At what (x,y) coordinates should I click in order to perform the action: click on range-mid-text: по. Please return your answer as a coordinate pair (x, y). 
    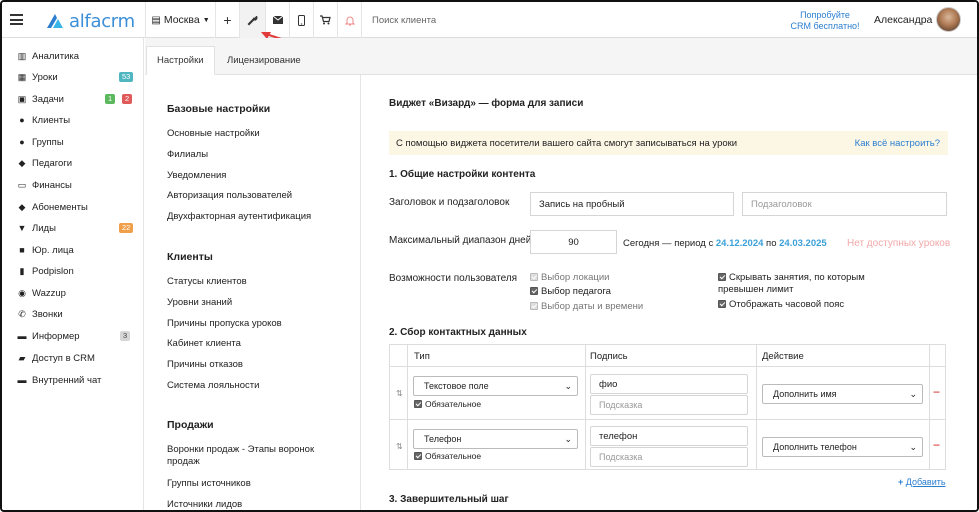
    Looking at the image, I should click on (771, 243).